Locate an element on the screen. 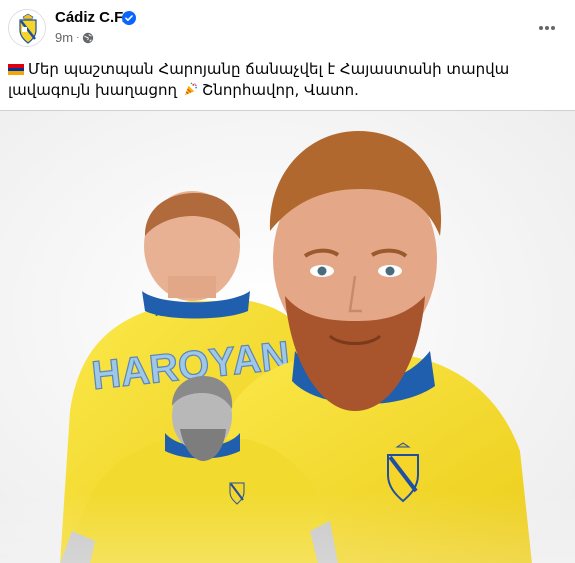 Image resolution: width=575 pixels, height=563 pixels. verified-badge-icon is located at coordinates (129, 18).